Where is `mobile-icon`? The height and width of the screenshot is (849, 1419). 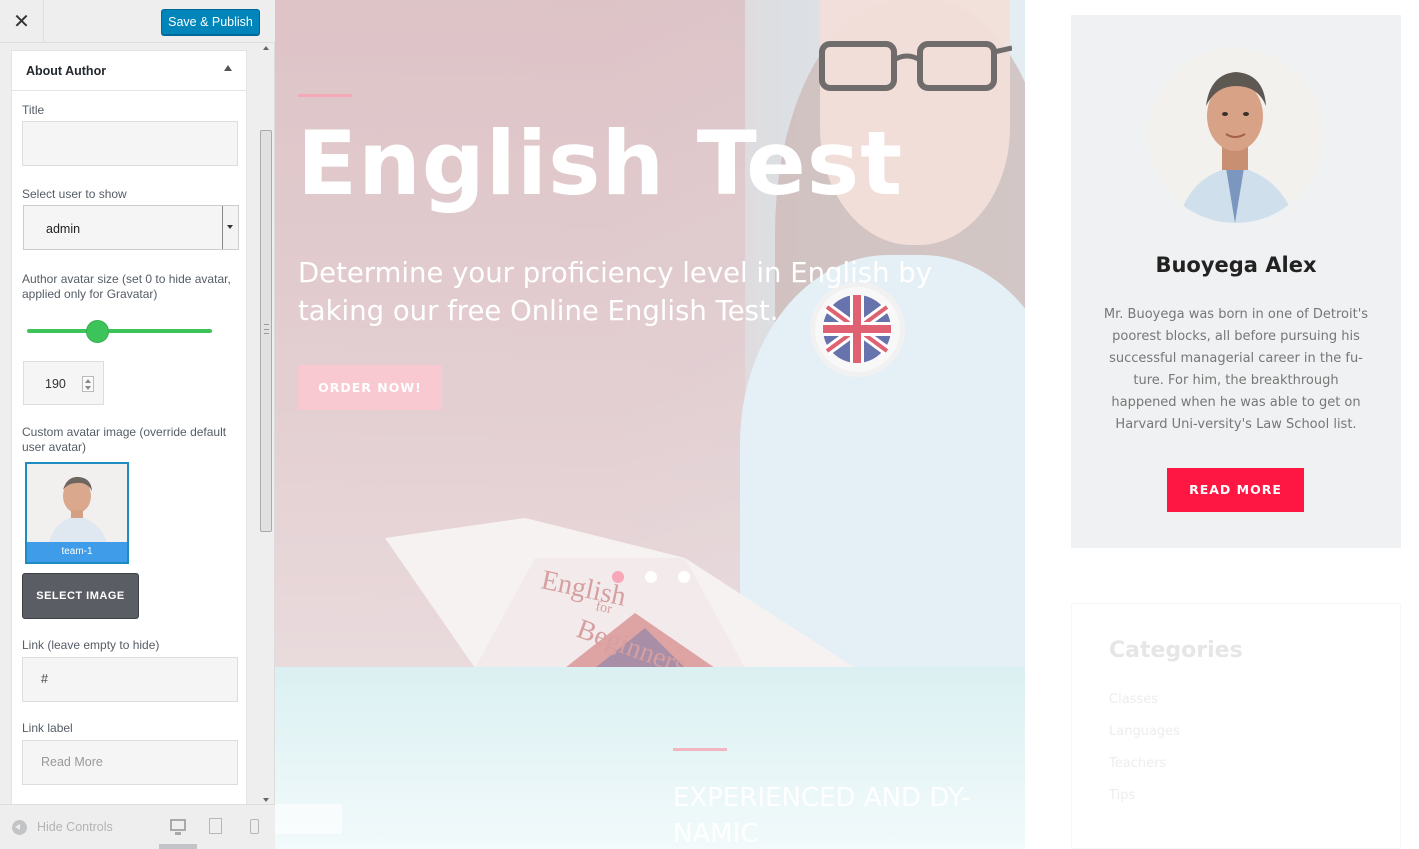 mobile-icon is located at coordinates (254, 826).